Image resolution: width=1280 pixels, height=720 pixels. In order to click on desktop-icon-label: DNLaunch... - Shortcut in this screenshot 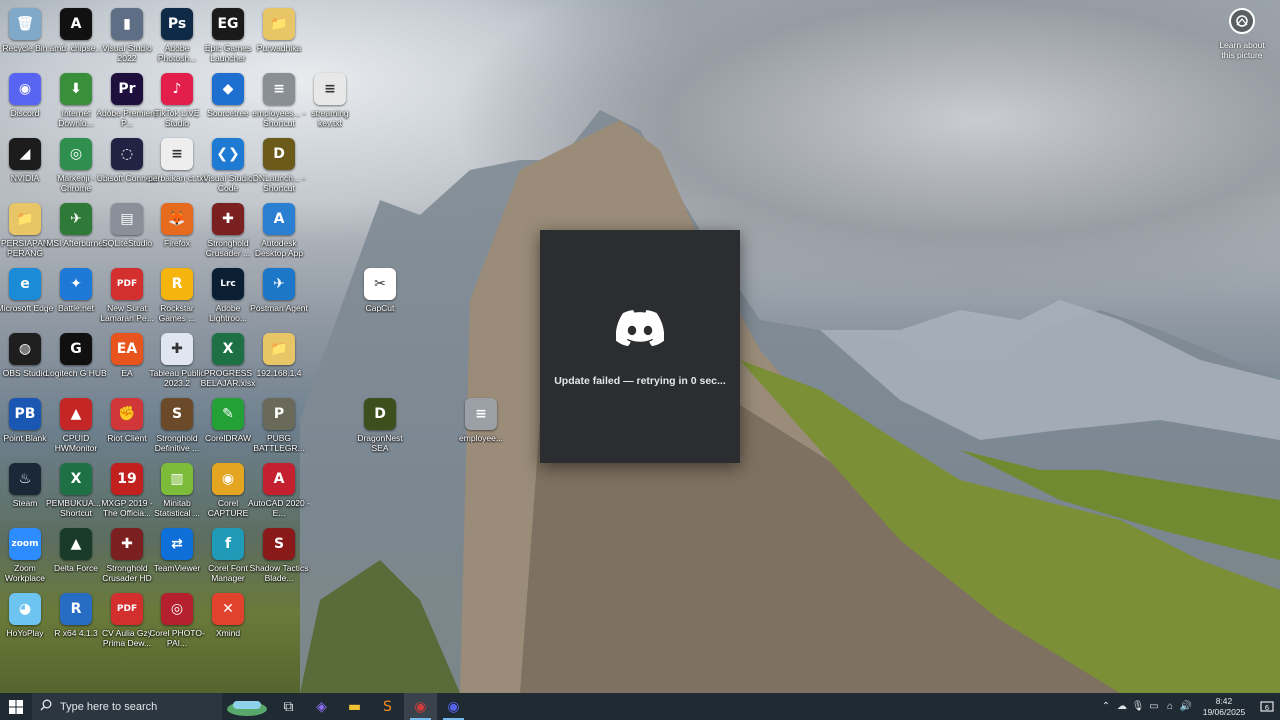, I will do `click(279, 183)`.